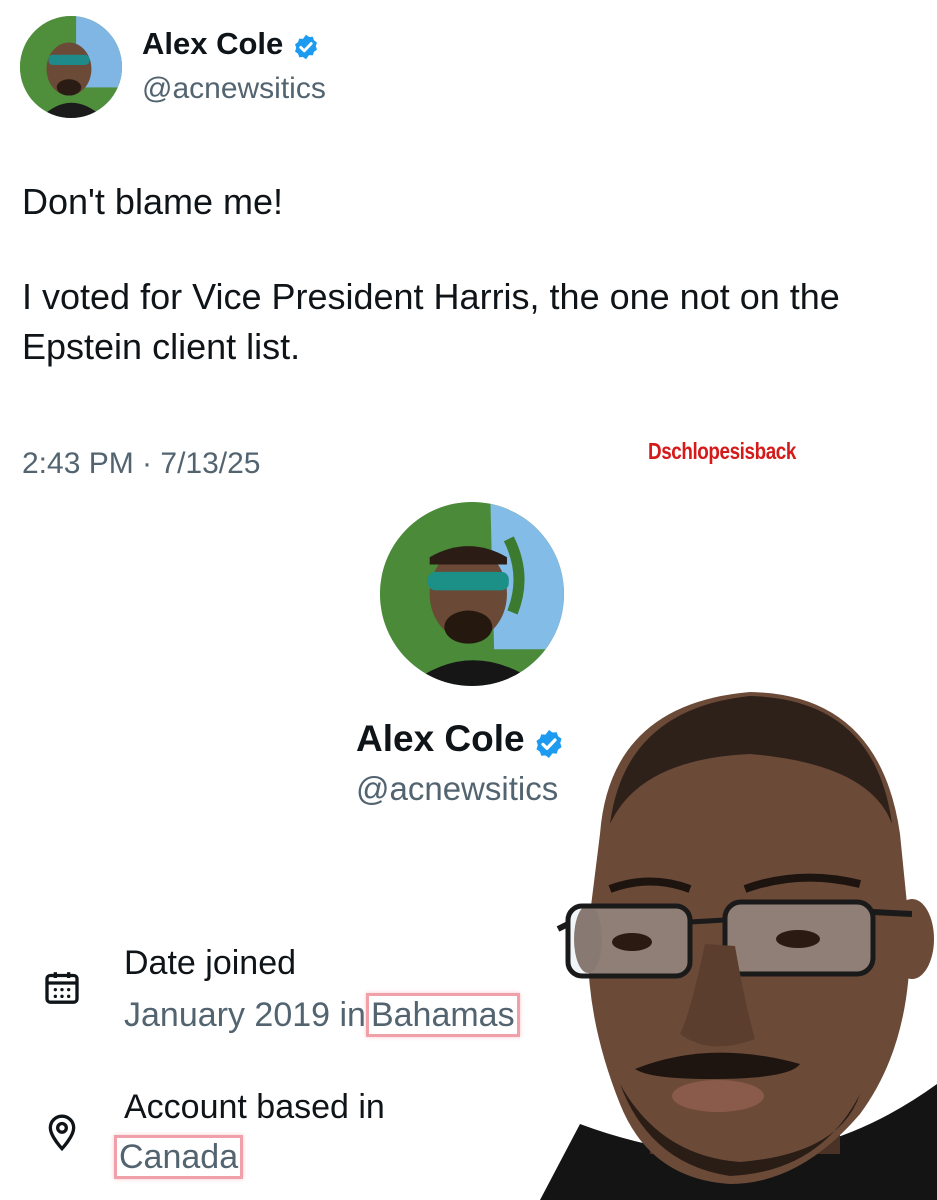  I want to click on account-based-value: Canada, so click(179, 1157).